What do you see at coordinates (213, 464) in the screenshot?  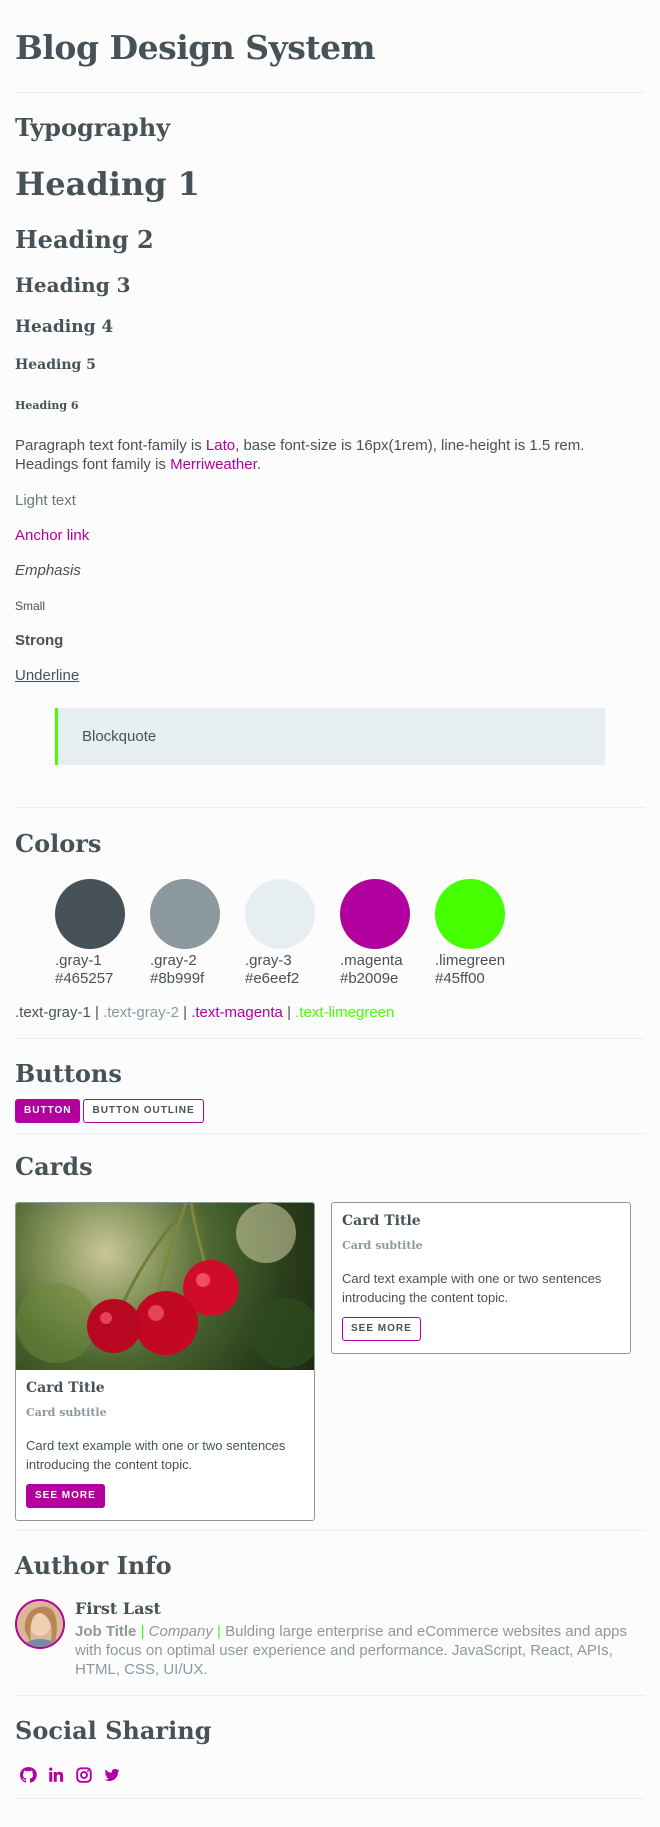 I see `merriweather-link: Merriweather` at bounding box center [213, 464].